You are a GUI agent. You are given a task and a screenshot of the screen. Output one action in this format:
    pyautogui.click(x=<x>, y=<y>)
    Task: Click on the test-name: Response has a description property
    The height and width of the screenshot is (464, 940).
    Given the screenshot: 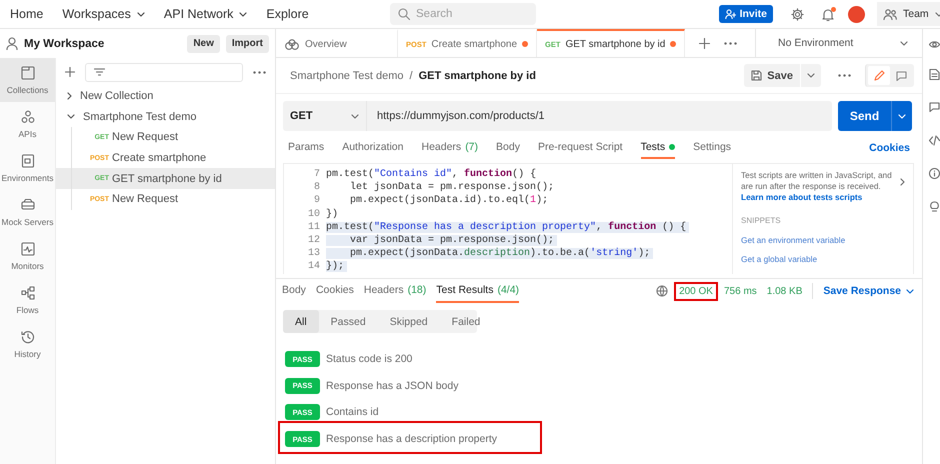 What is the action you would take?
    pyautogui.click(x=412, y=439)
    